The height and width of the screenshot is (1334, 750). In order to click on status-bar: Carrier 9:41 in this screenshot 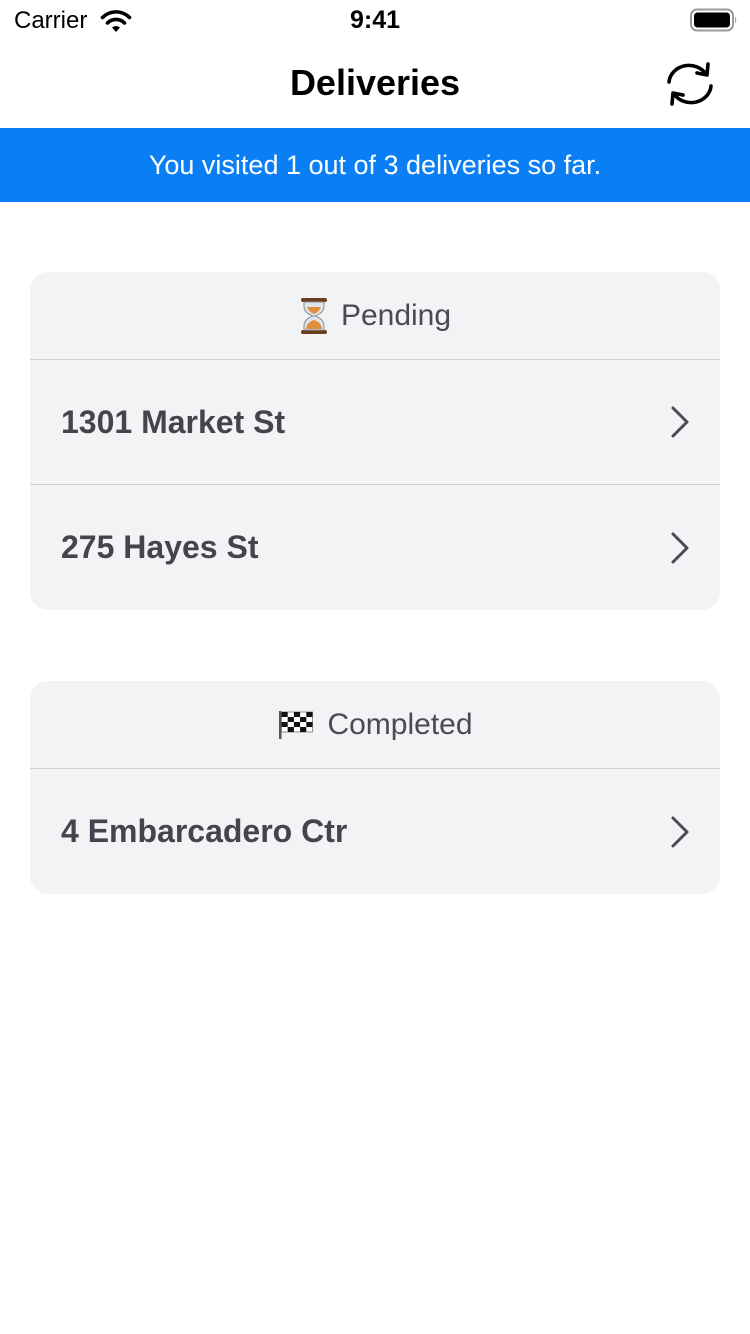, I will do `click(375, 20)`.